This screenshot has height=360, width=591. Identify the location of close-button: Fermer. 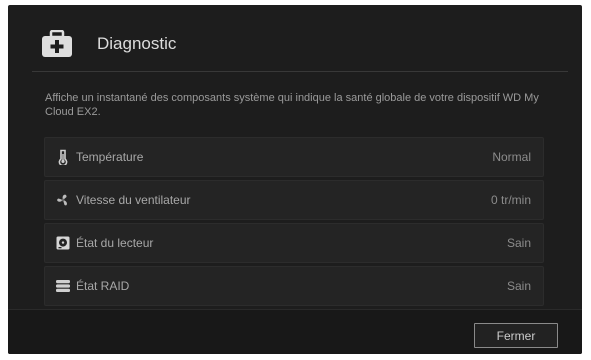
(516, 335).